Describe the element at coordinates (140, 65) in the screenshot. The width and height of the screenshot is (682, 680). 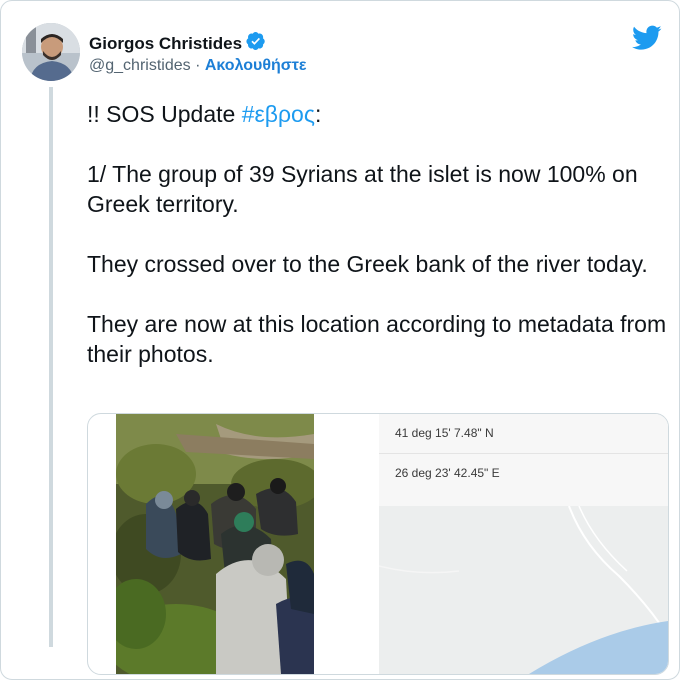
I see `author-handle: @g_christides` at that location.